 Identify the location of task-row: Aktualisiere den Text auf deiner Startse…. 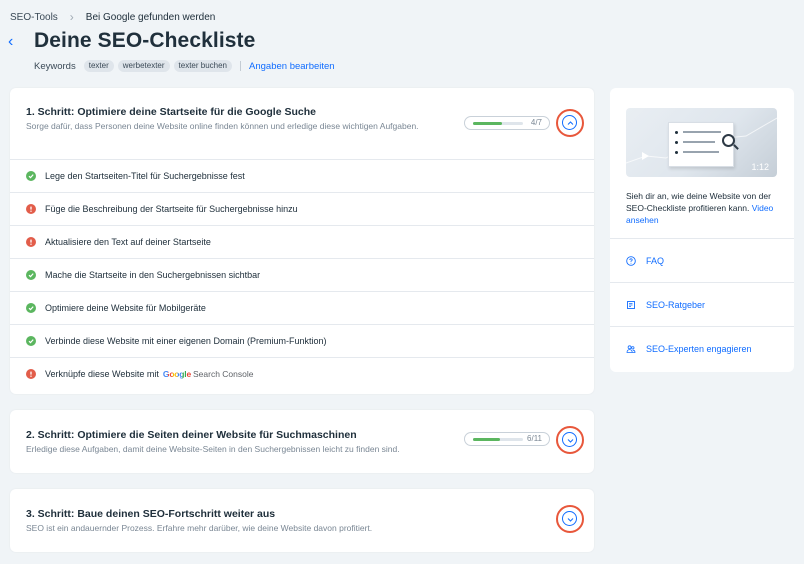
(302, 241).